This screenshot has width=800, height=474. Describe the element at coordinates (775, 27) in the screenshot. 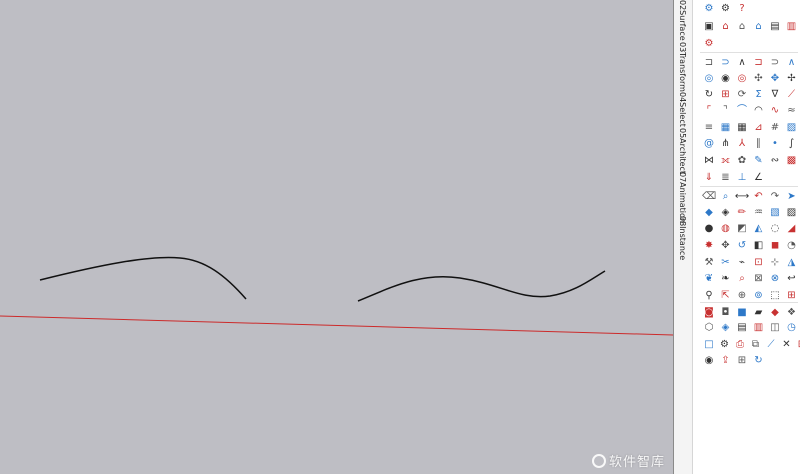

I see `window-icon: ▤` at that location.